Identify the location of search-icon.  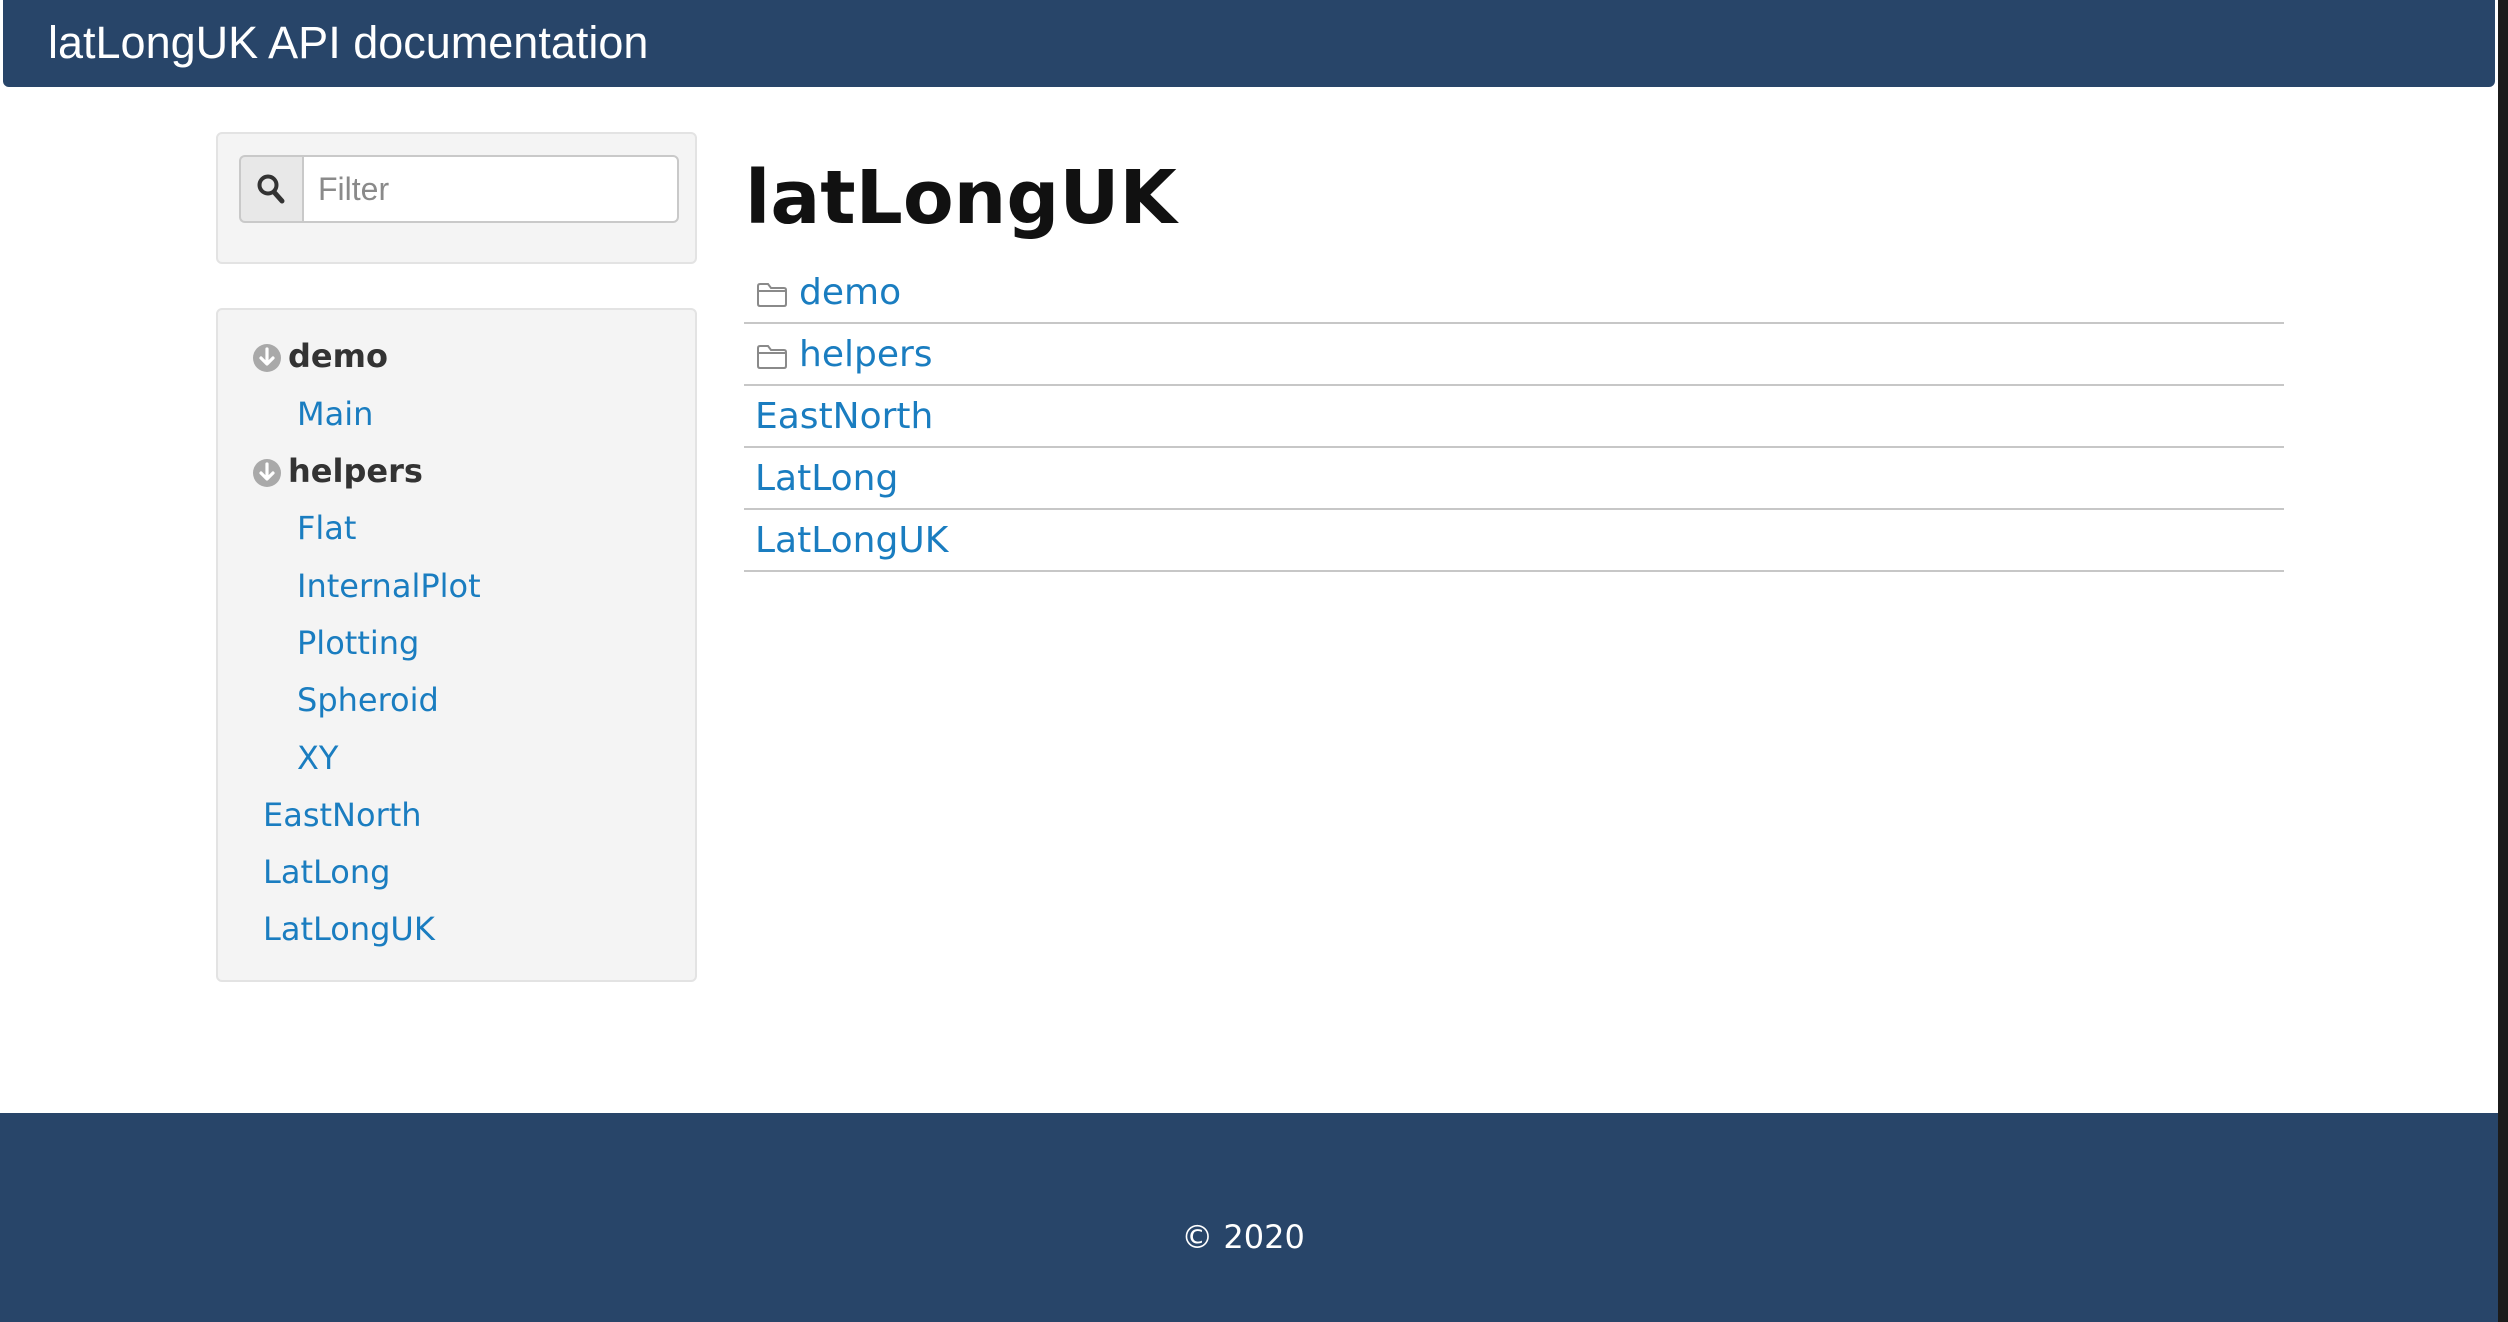
(270, 189).